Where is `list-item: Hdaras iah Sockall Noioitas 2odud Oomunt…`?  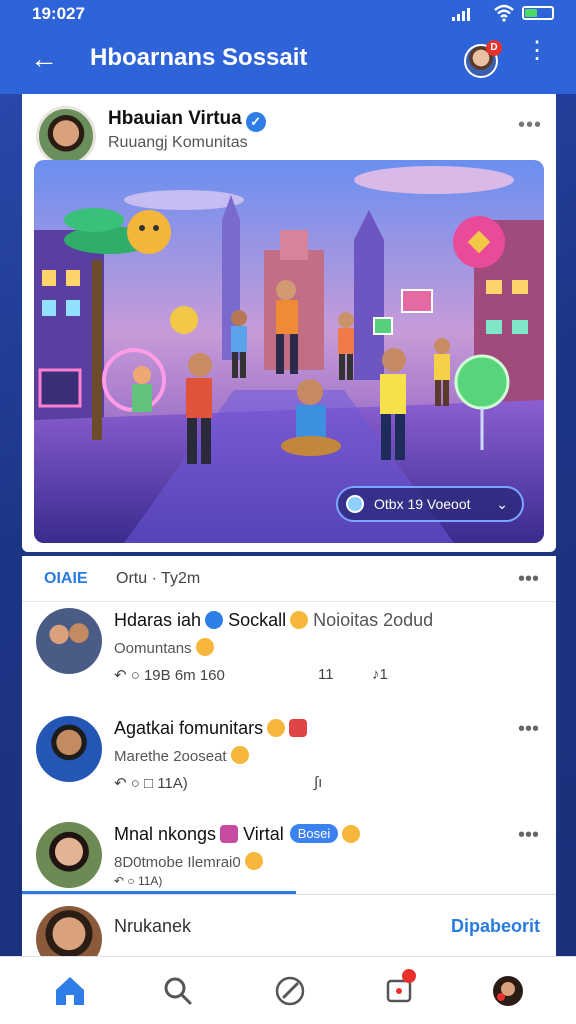
list-item: Hdaras iah Sockall Noioitas 2odud Oomunt… is located at coordinates (289, 656).